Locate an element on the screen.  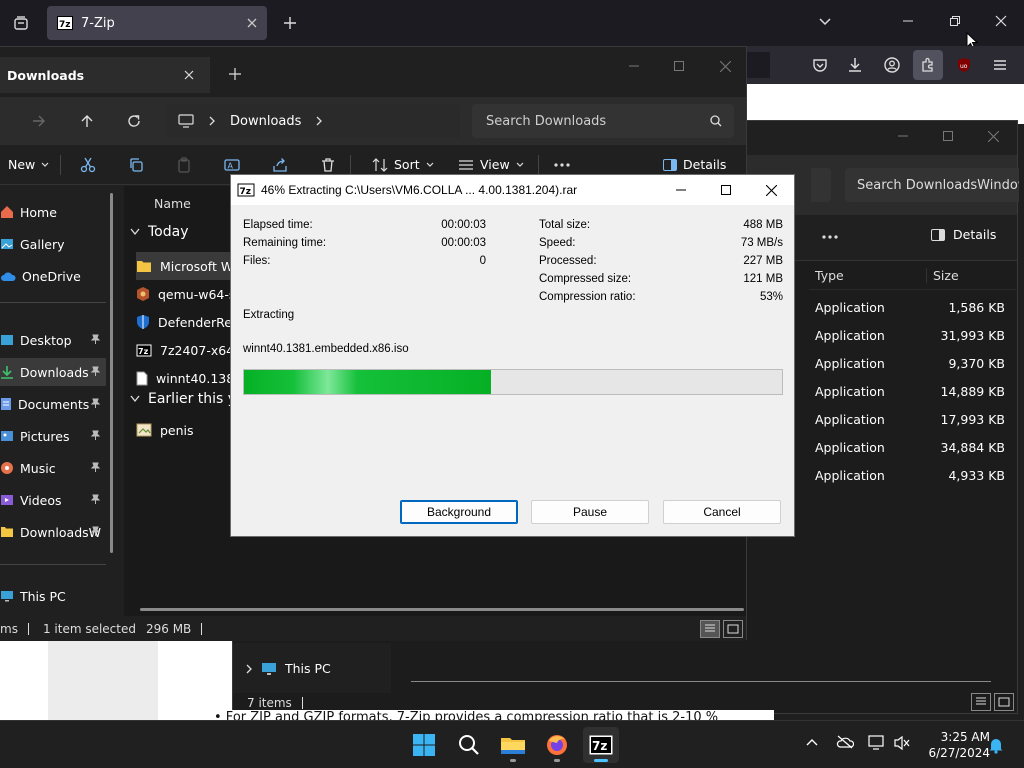
menu-icon is located at coordinates (1000, 65).